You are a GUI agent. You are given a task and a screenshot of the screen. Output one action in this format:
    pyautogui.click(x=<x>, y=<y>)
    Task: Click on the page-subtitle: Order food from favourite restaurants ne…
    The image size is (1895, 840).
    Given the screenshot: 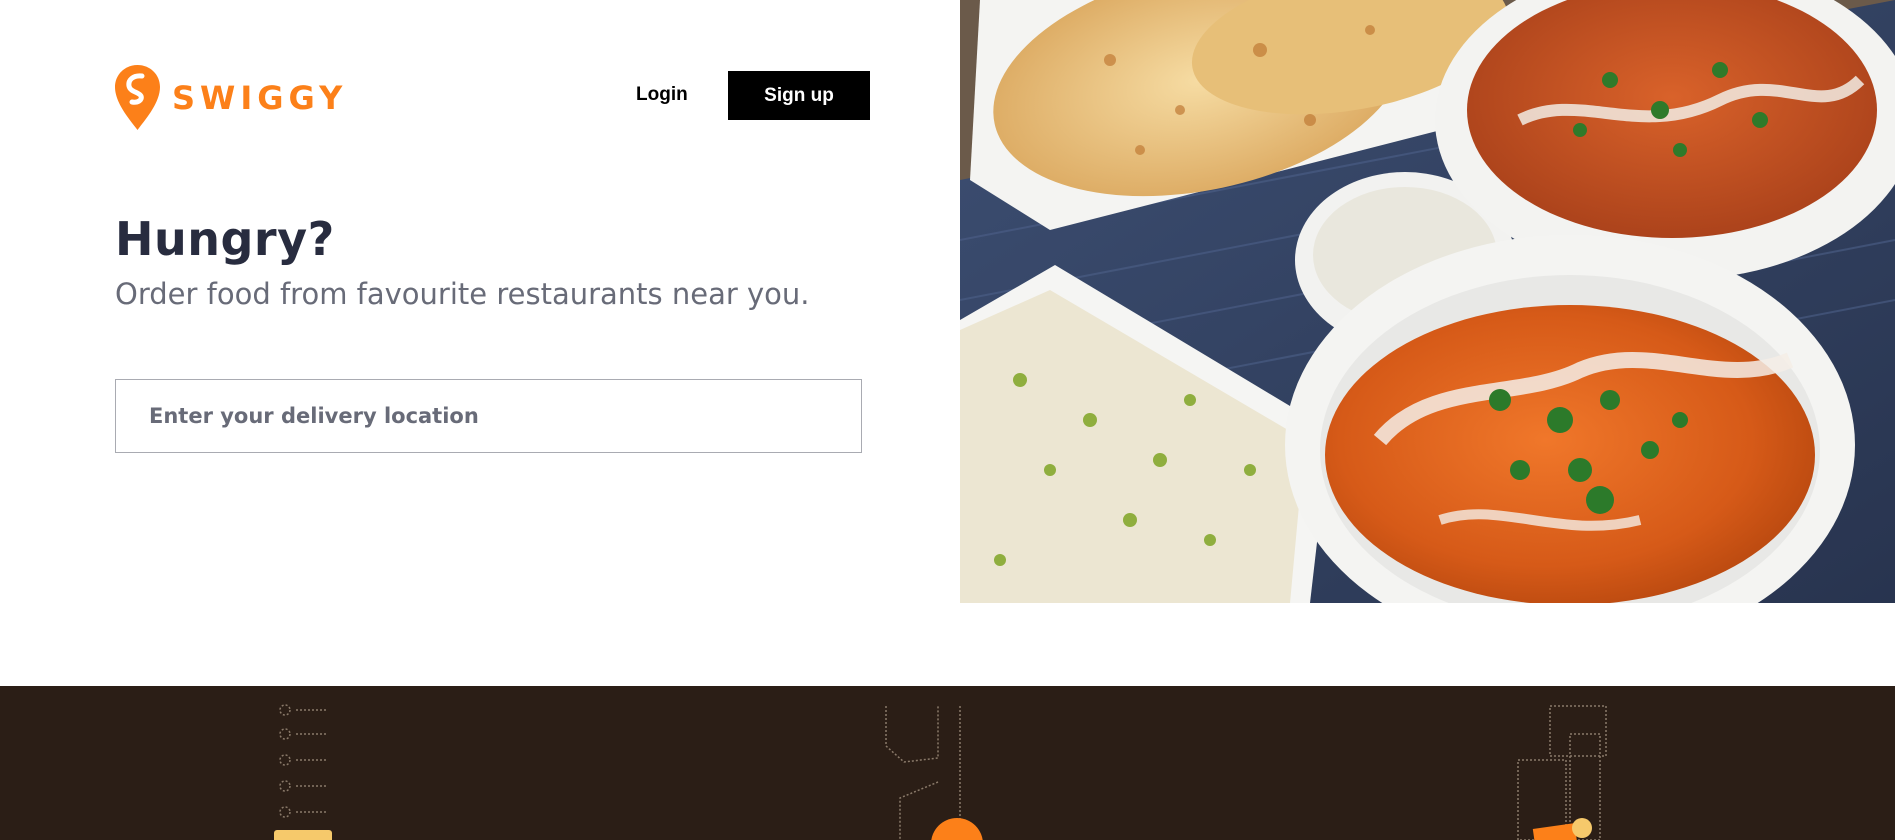 What is the action you would take?
    pyautogui.click(x=462, y=294)
    